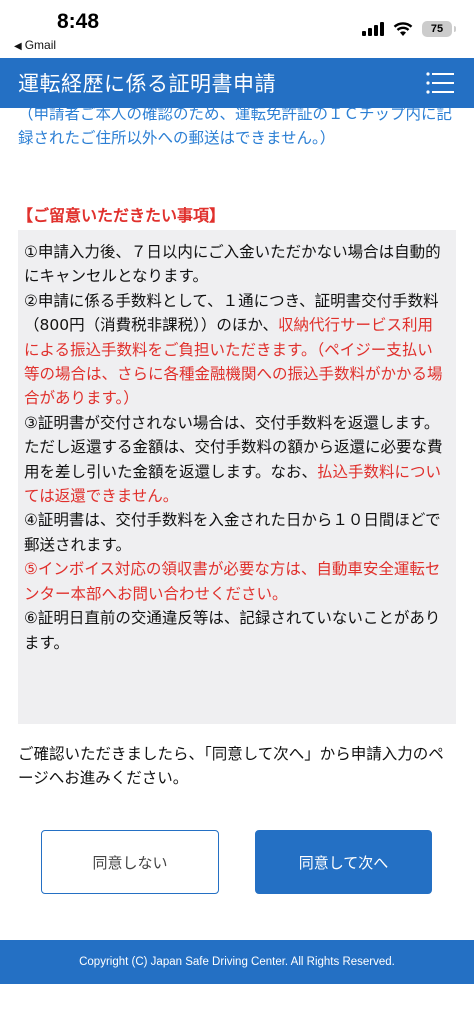  I want to click on battery-icon: 75, so click(439, 29).